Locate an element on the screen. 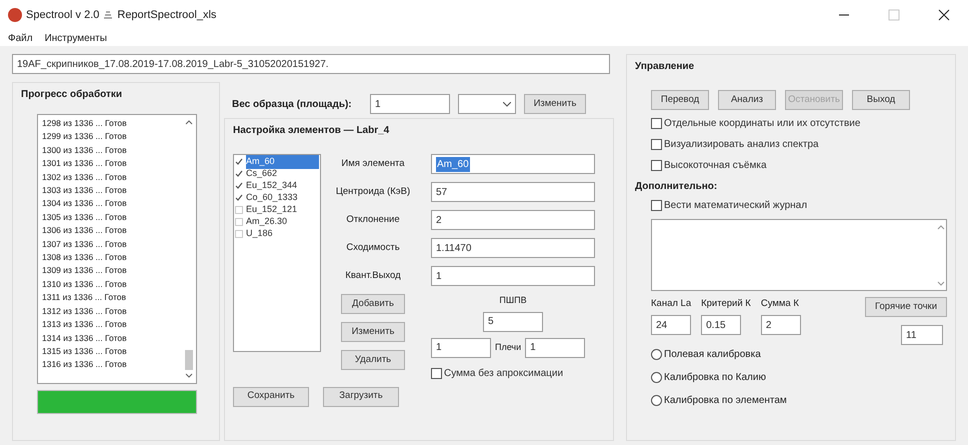 The width and height of the screenshot is (968, 445). param-label: Канал La is located at coordinates (671, 304).